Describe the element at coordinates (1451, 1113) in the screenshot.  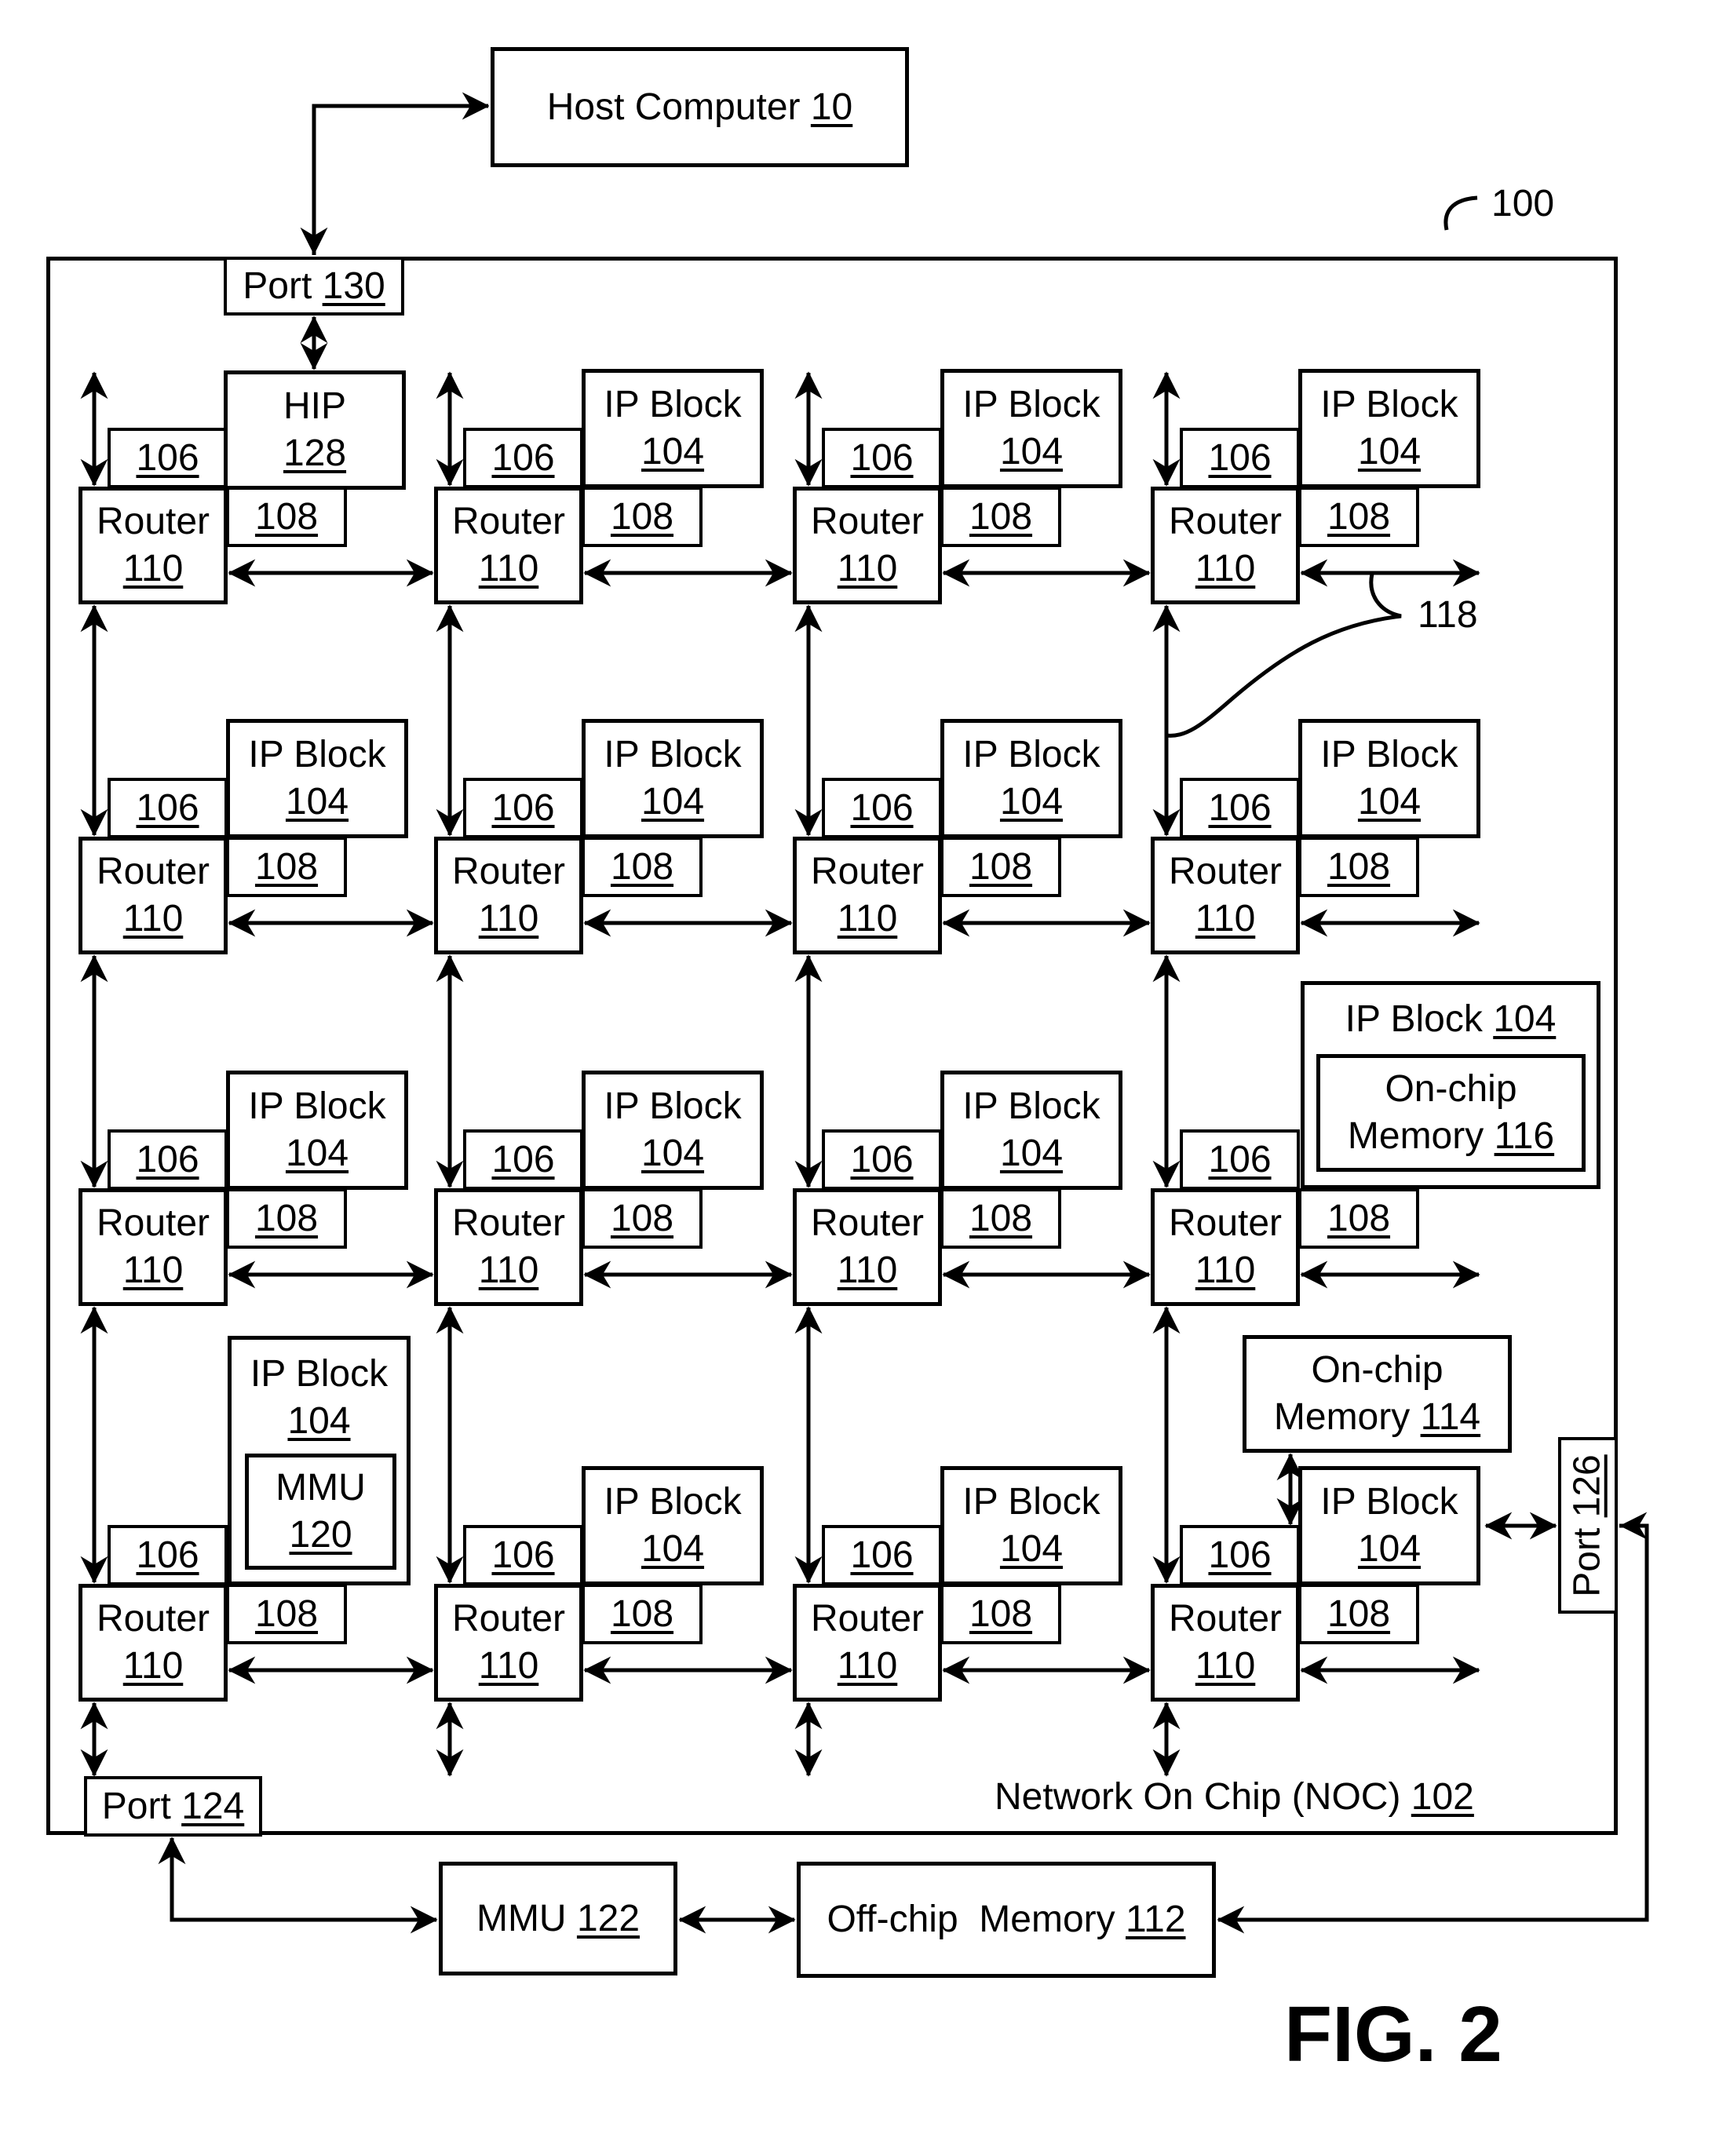
I see `onchip-memory-116: On-chip Memory 116` at that location.